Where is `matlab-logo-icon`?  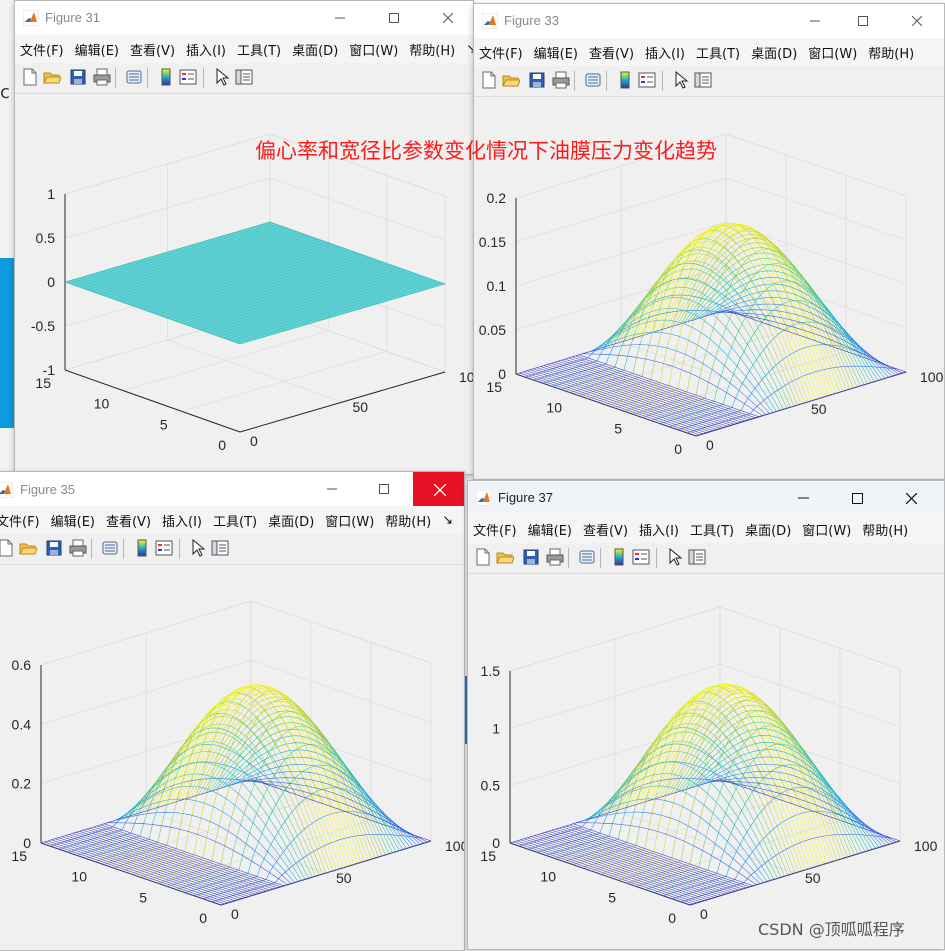
matlab-logo-icon is located at coordinates (6, 490).